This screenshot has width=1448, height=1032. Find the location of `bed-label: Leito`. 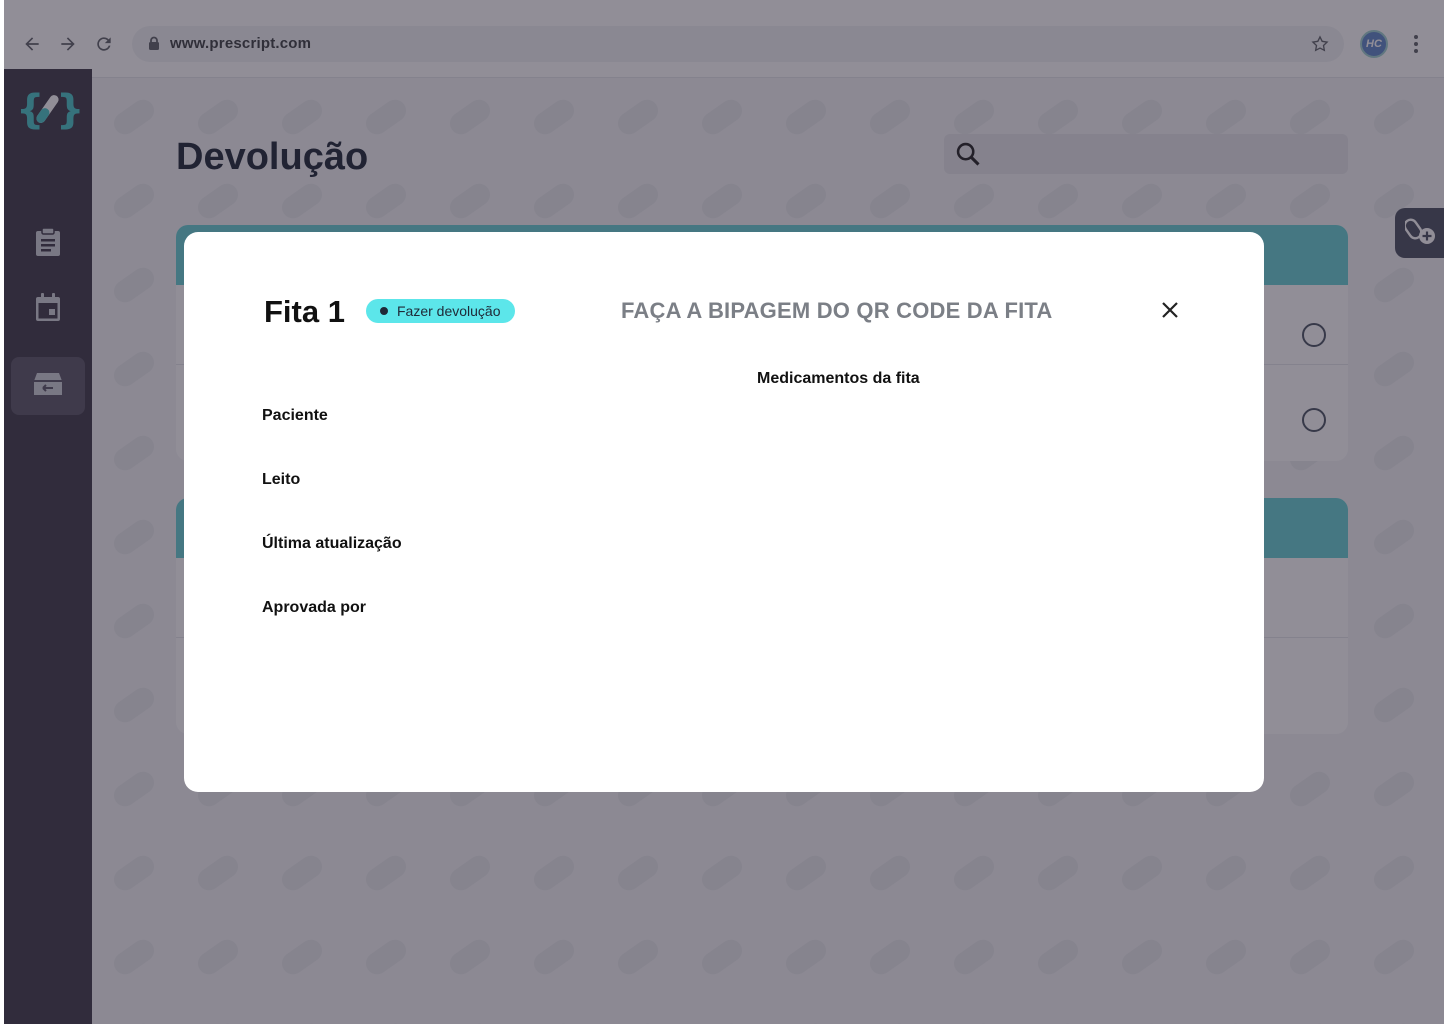

bed-label: Leito is located at coordinates (281, 479).